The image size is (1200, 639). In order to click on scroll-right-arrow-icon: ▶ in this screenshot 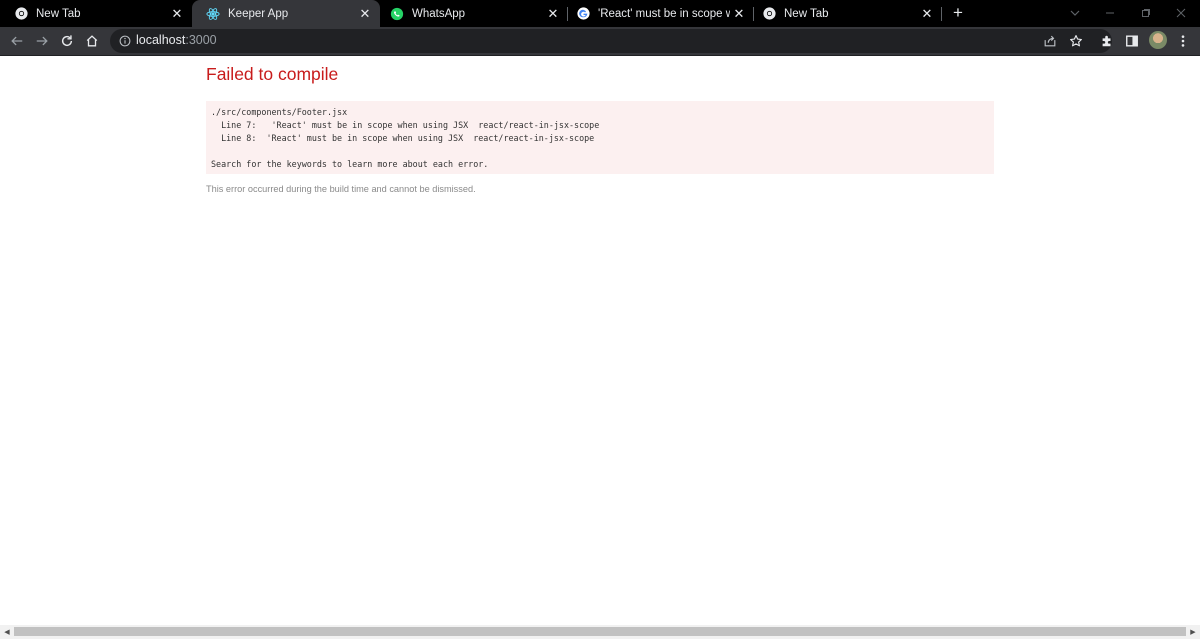, I will do `click(1193, 632)`.